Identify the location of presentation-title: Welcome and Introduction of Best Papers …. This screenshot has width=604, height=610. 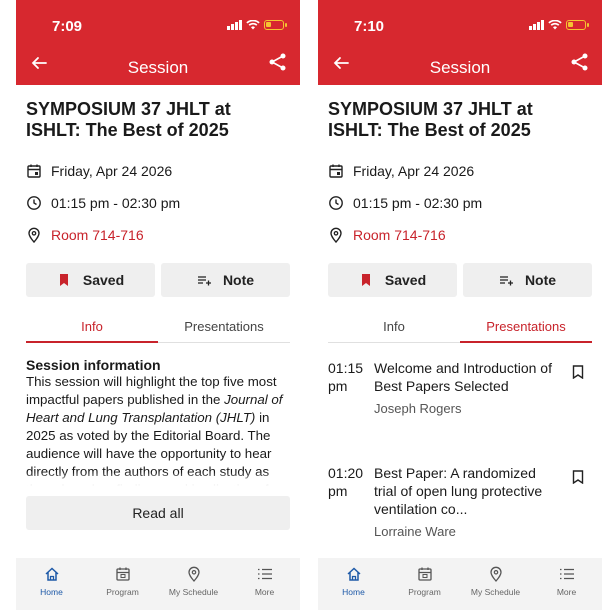
(463, 377).